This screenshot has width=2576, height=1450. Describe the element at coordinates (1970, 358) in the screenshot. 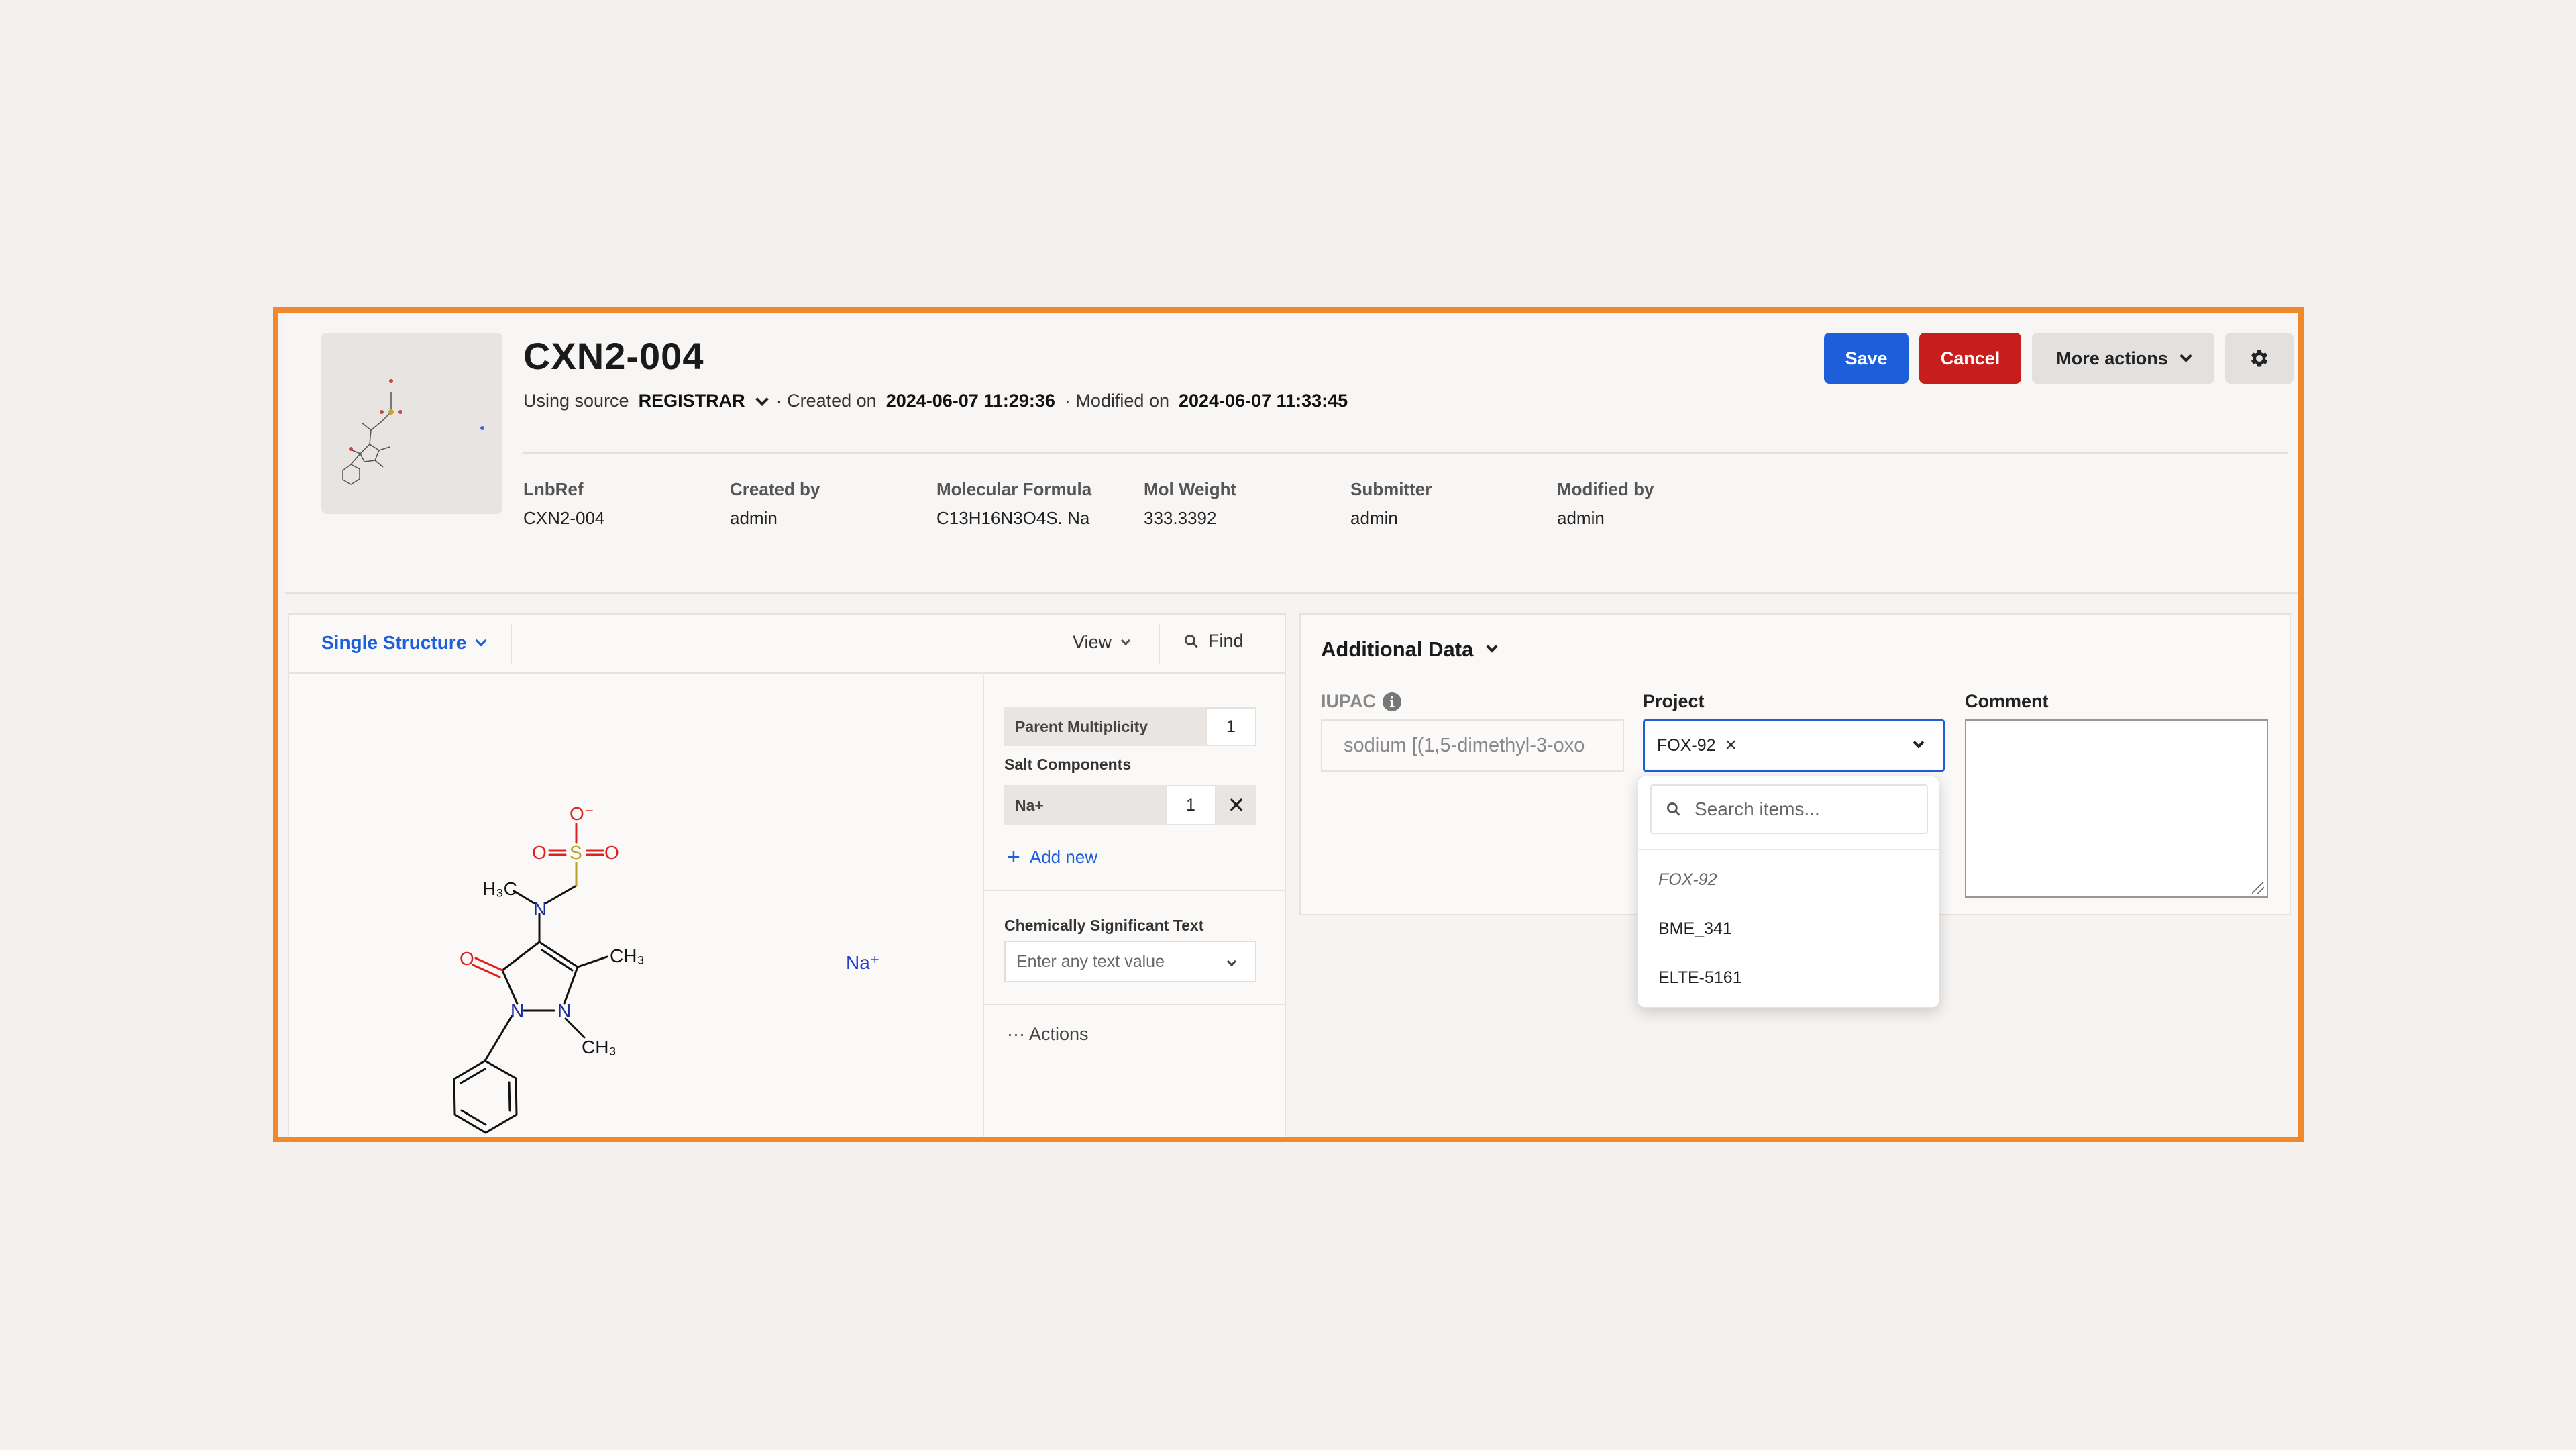

I see `cancel-button: Cancel` at that location.